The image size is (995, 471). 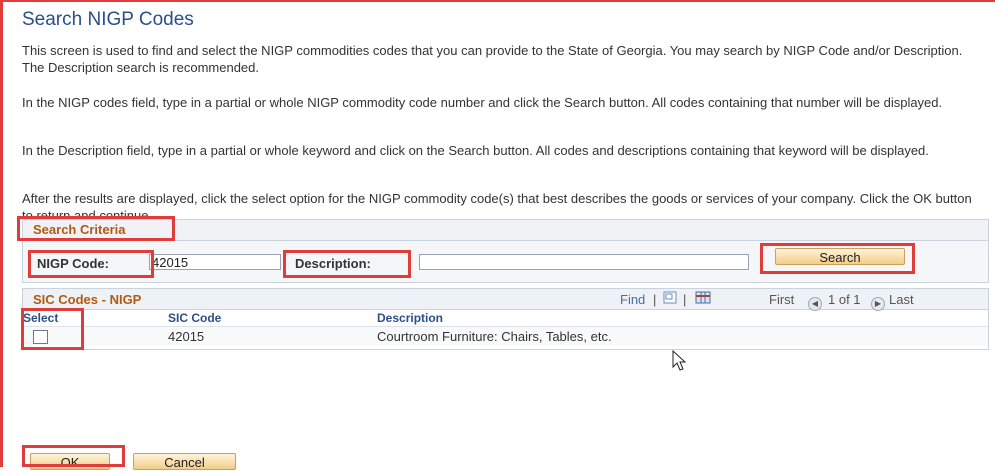 What do you see at coordinates (840, 256) in the screenshot?
I see `search-button: Search` at bounding box center [840, 256].